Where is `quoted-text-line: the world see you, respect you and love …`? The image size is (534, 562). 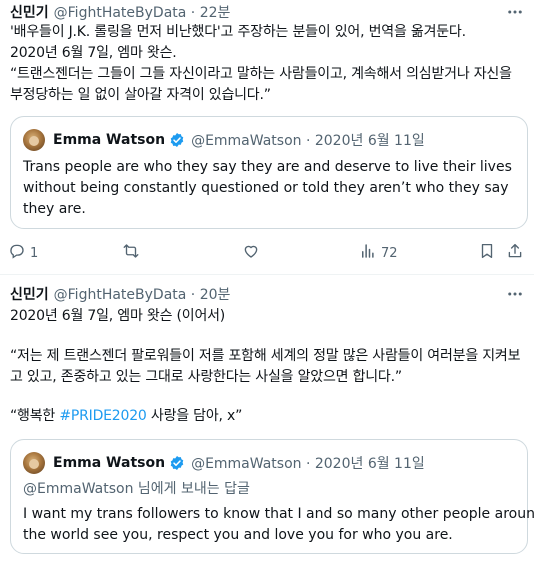 quoted-text-line: the world see you, respect you and love … is located at coordinates (238, 535).